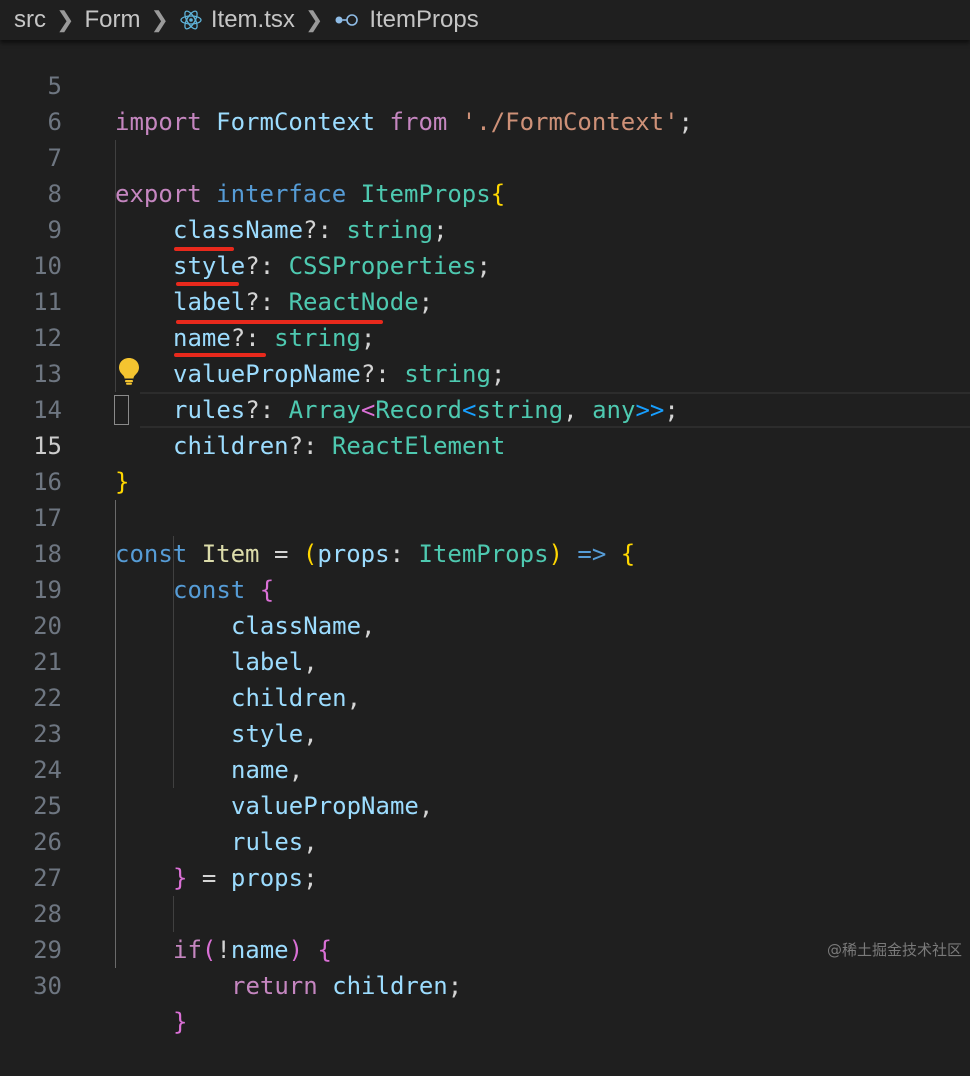 The width and height of the screenshot is (970, 1076). Describe the element at coordinates (485, 588) in the screenshot. I see `code-line-19: 19 className,` at that location.